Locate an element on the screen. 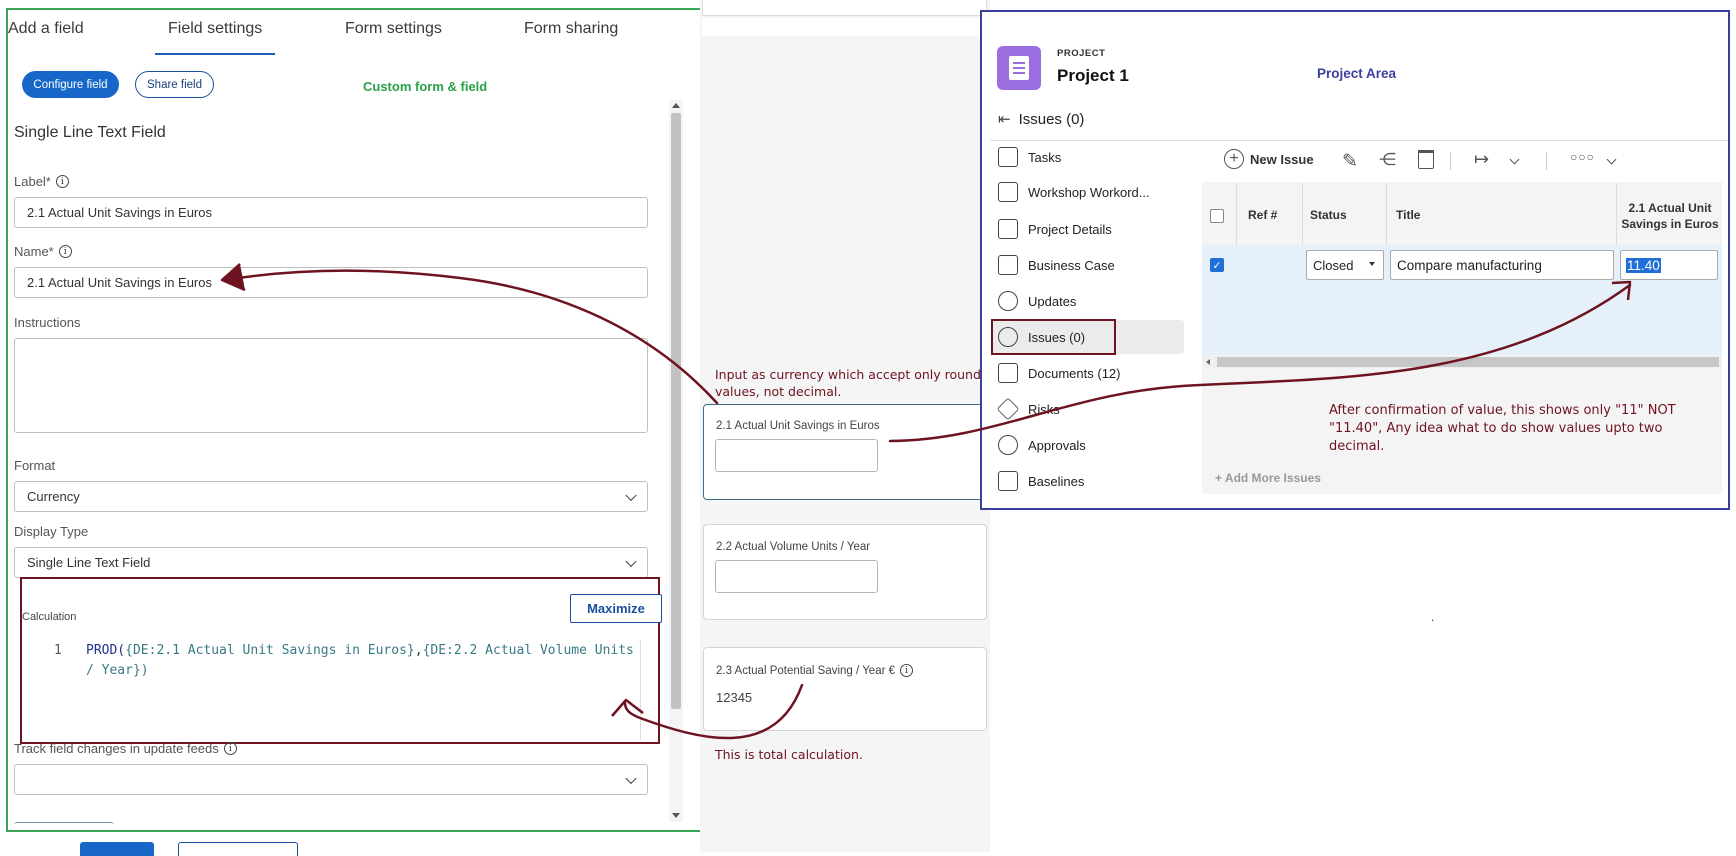  arrowhead-name-field is located at coordinates (233, 277).